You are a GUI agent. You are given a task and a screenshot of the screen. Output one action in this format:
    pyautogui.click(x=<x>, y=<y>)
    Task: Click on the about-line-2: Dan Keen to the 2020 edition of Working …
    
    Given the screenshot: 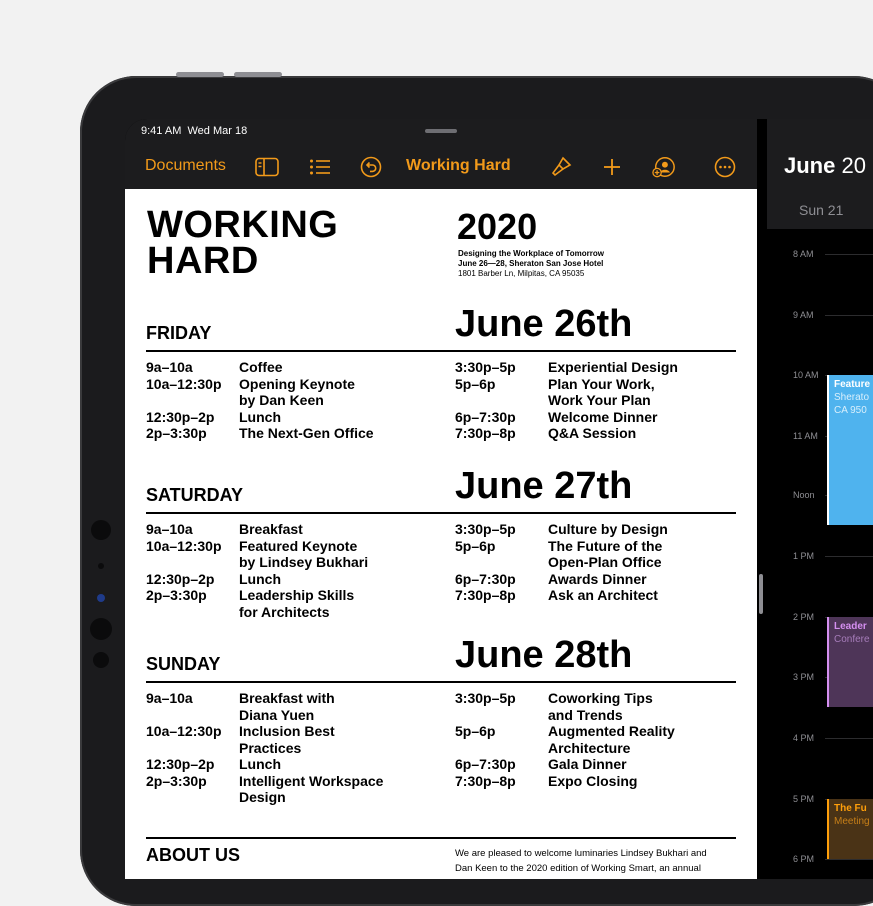 What is the action you would take?
    pyautogui.click(x=578, y=868)
    